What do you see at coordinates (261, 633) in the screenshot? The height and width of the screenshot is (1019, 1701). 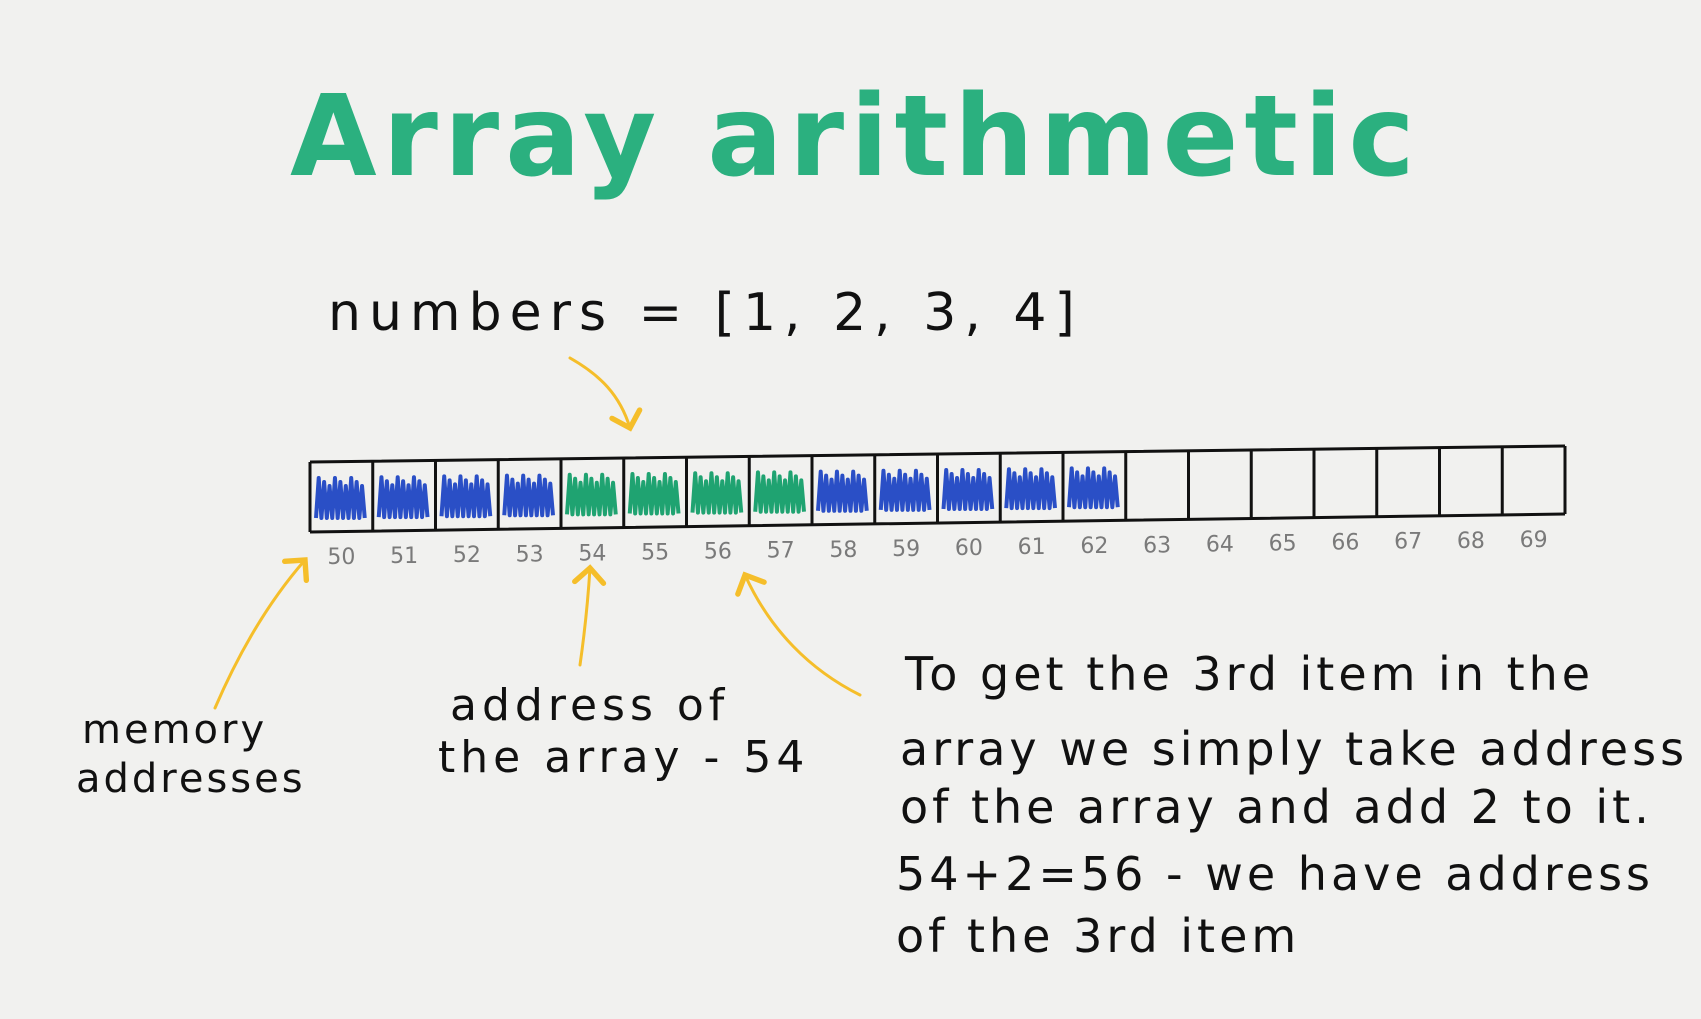 I see `arrow-memory-addresses` at bounding box center [261, 633].